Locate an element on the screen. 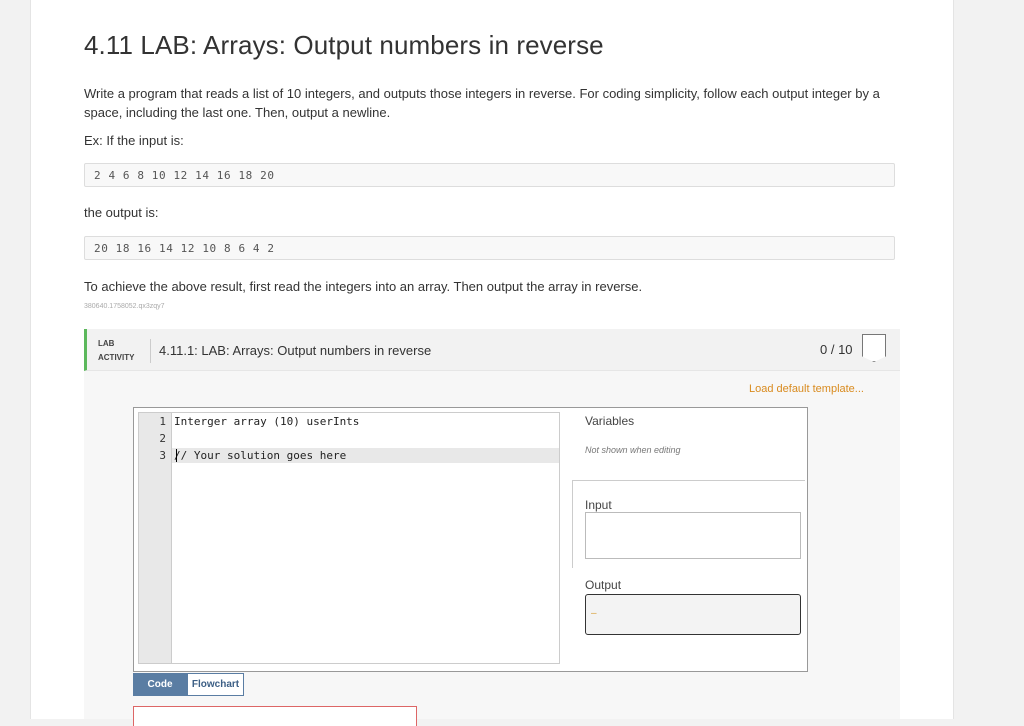 The width and height of the screenshot is (1024, 726). code-line: // Your solution goes here is located at coordinates (260, 455).